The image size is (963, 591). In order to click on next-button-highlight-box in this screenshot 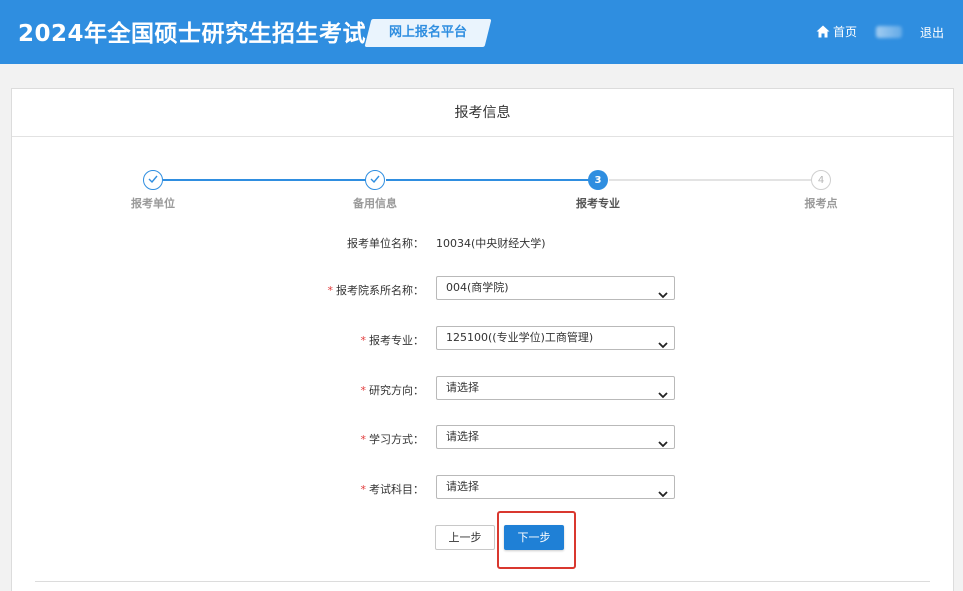, I will do `click(536, 540)`.